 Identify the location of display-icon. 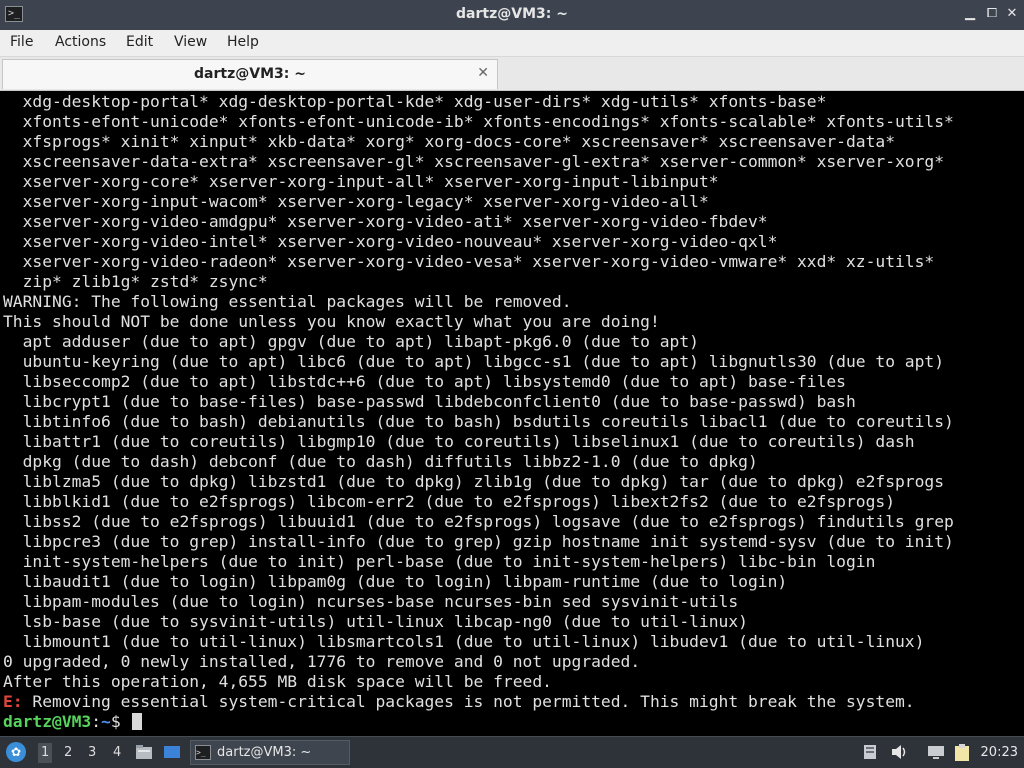
(936, 752).